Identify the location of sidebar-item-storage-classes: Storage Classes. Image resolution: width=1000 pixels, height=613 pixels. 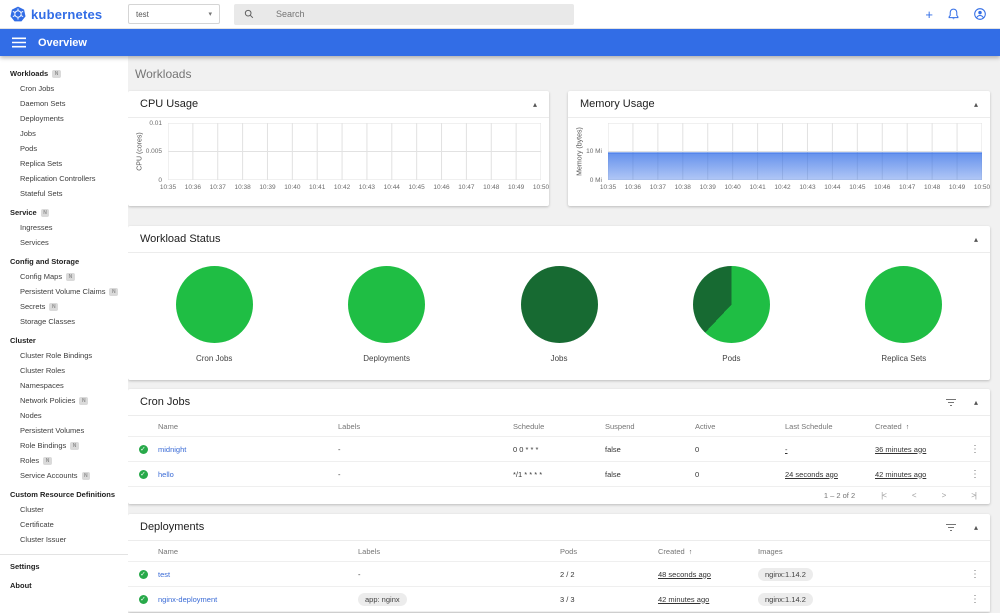
(64, 321).